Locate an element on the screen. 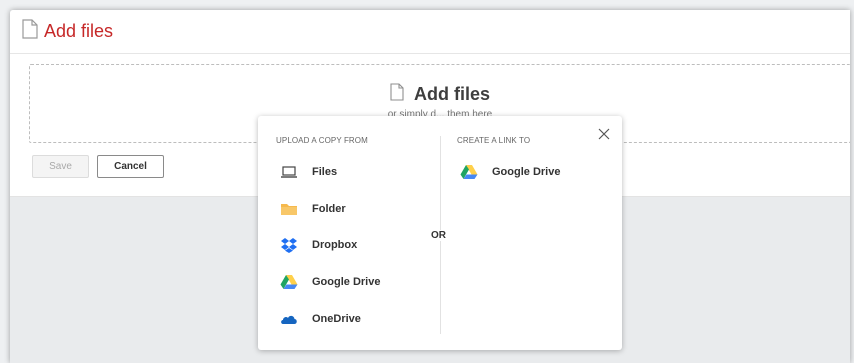 Image resolution: width=854 pixels, height=363 pixels. panel-header: Add files is located at coordinates (430, 32).